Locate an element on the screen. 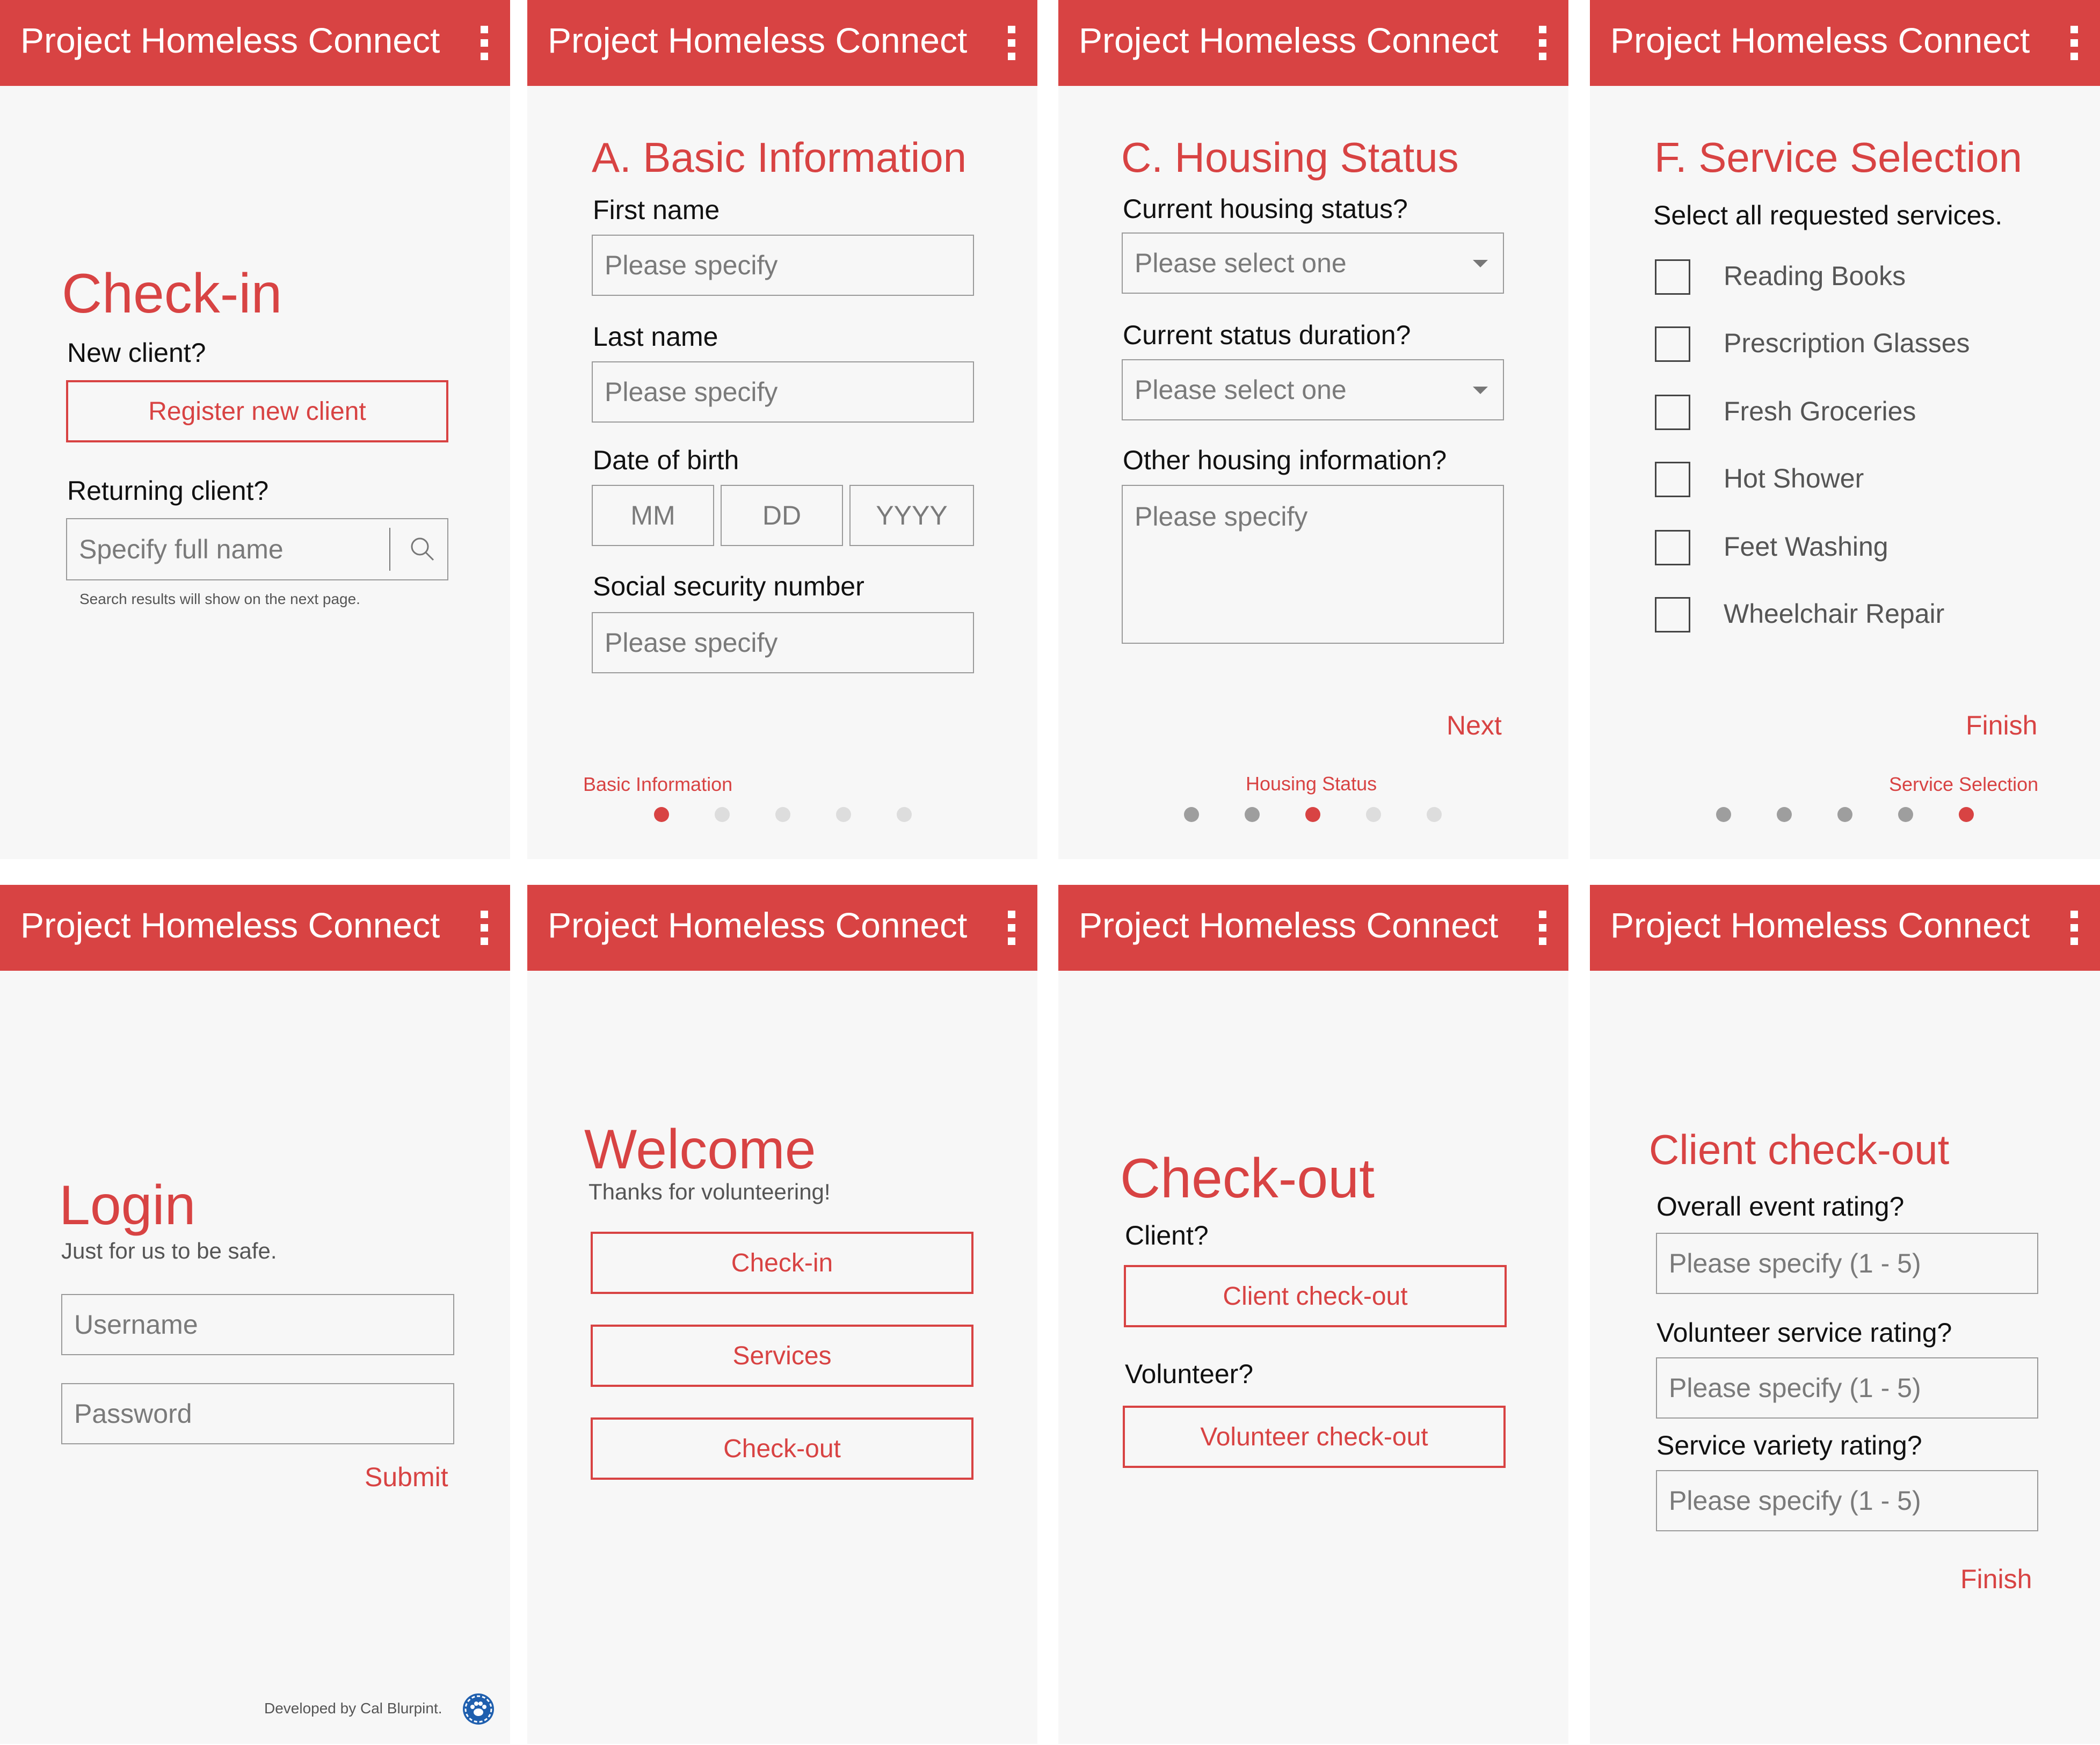 The width and height of the screenshot is (2100, 1745). other-housing-placeholder: Please specify is located at coordinates (1222, 516).